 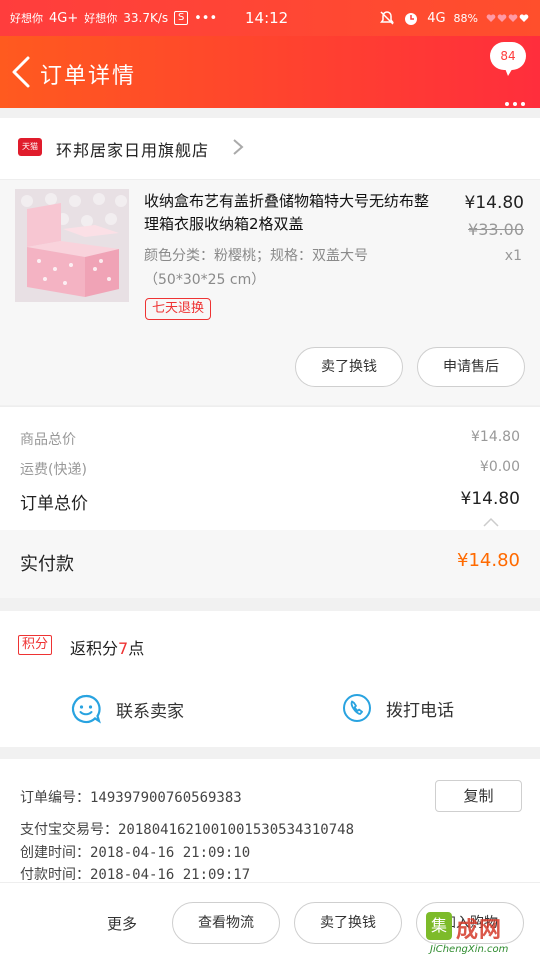 I want to click on site-watermark: 集 成网 JiChengXin.com, so click(x=482, y=934).